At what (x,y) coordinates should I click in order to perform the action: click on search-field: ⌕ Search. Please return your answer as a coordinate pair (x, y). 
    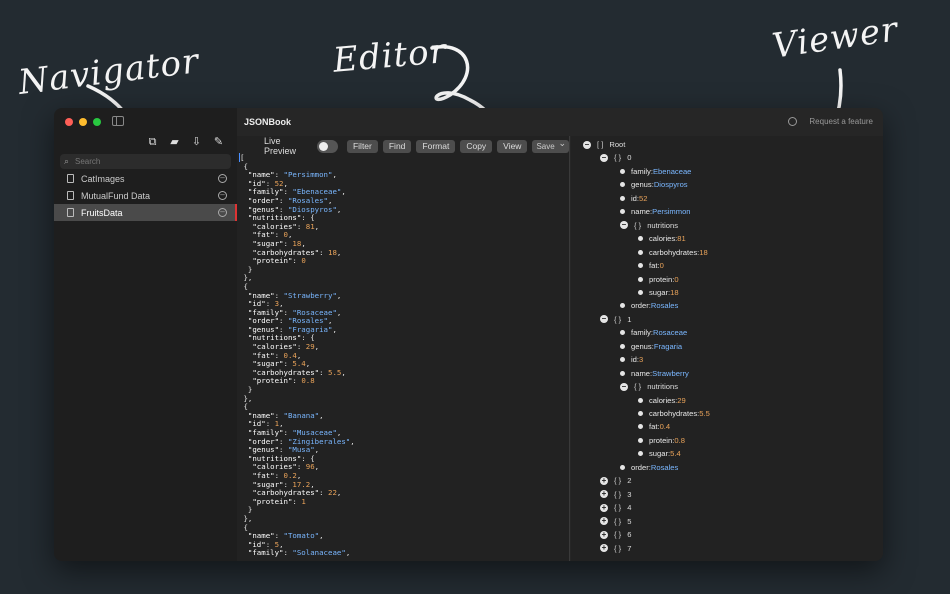
    Looking at the image, I should click on (145, 161).